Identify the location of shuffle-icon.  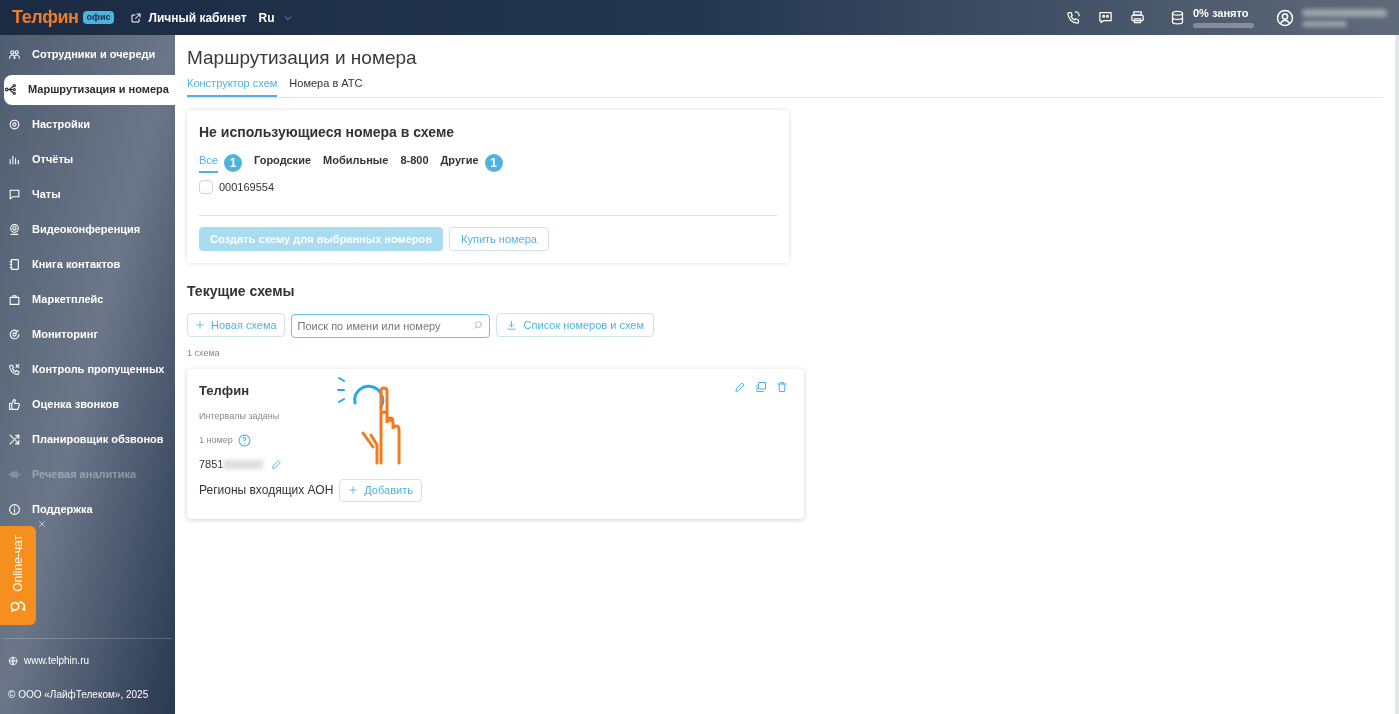
(14, 439).